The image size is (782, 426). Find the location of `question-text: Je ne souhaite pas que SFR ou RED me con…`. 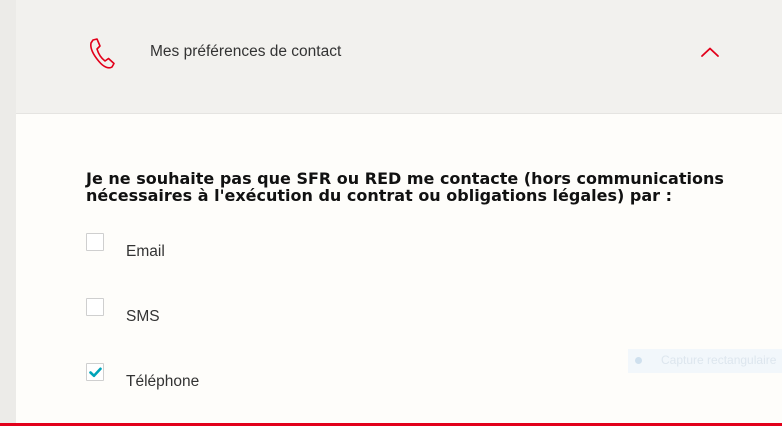

question-text: Je ne souhaite pas que SFR ou RED me con… is located at coordinates (405, 187).